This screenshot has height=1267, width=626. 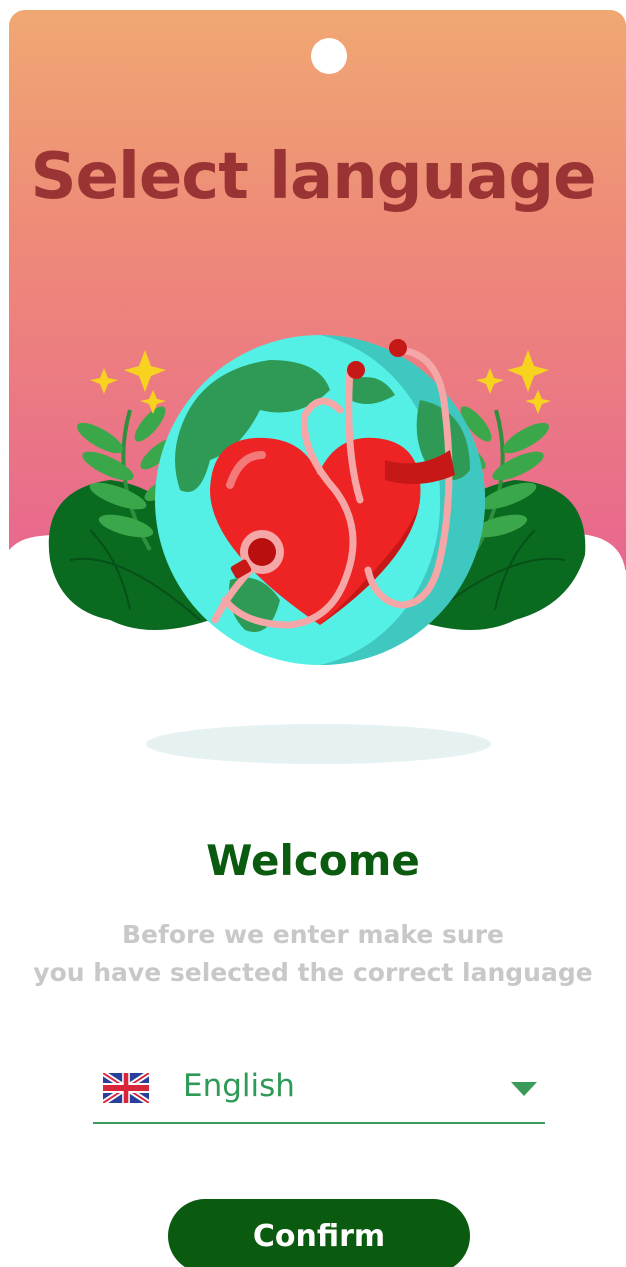 What do you see at coordinates (313, 972) in the screenshot?
I see `subtitle-line-2: you have selected the correct language` at bounding box center [313, 972].